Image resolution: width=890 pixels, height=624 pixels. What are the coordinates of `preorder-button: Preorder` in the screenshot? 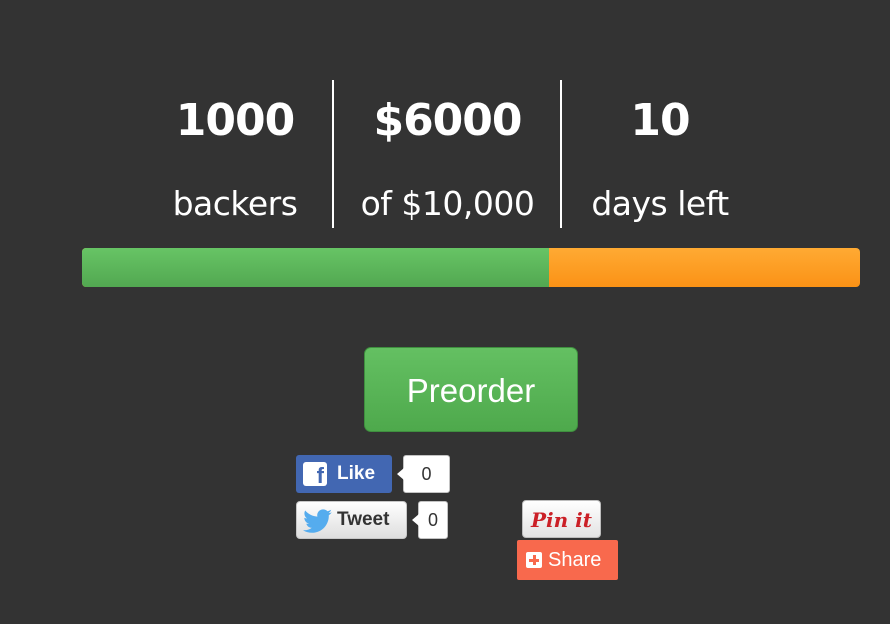 It's located at (471, 389).